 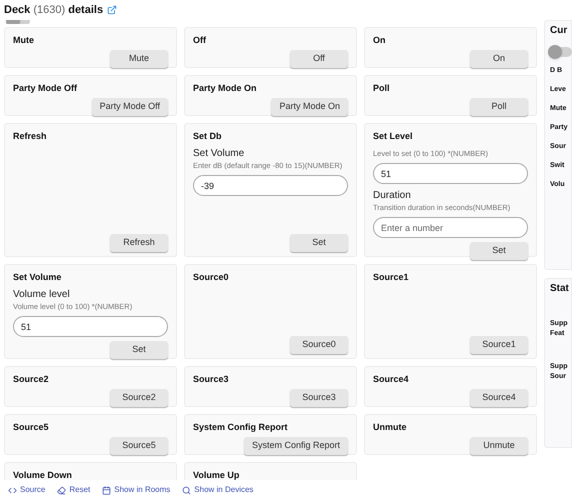 I want to click on action-button: Poll, so click(x=499, y=107).